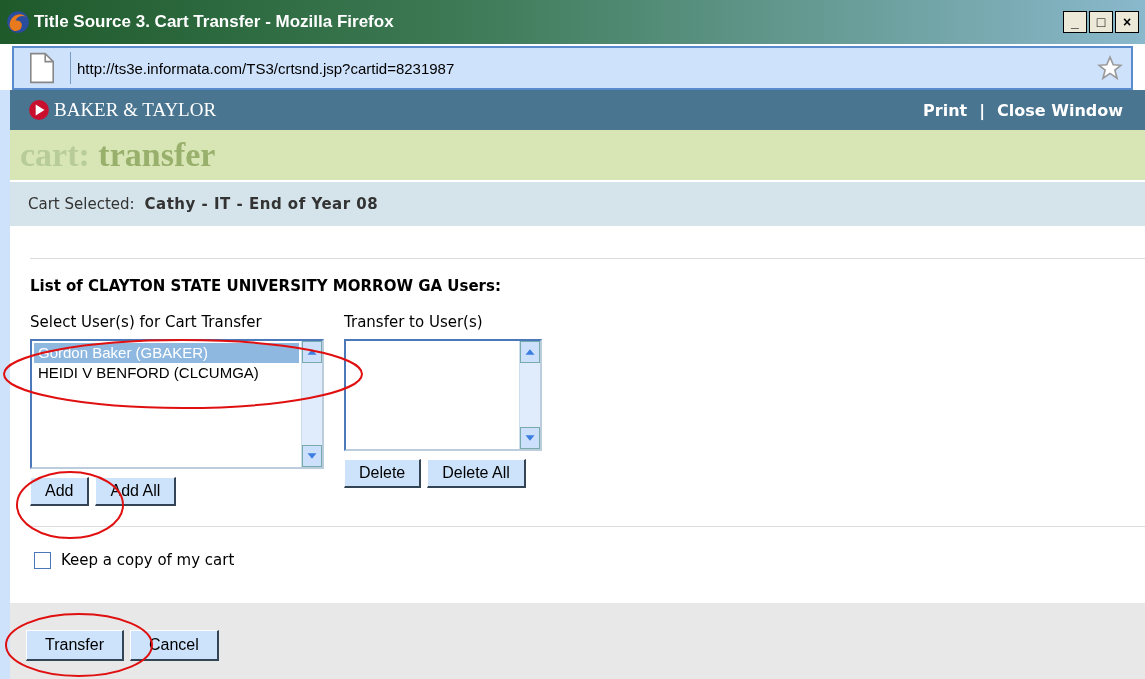 The image size is (1145, 679). I want to click on play-logo-icon, so click(39, 110).